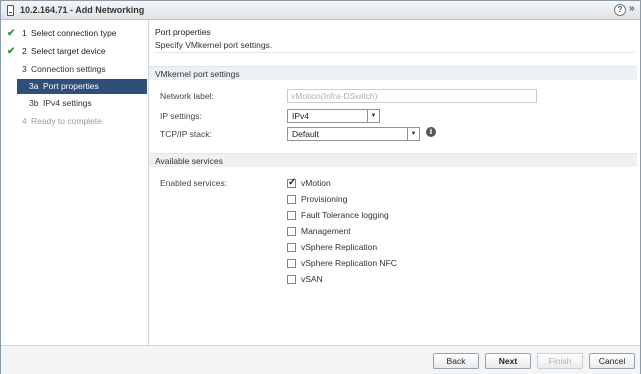  Describe the element at coordinates (194, 183) in the screenshot. I see `enabled-services-label: Enabled services:` at that location.